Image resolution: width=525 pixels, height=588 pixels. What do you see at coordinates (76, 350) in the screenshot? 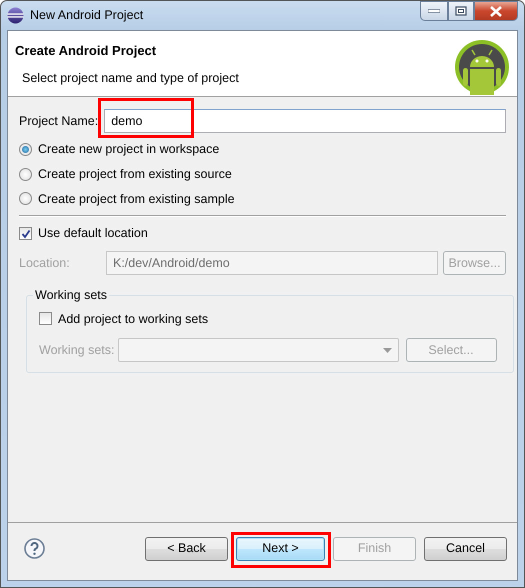
I see `field-label: Working sets:` at bounding box center [76, 350].